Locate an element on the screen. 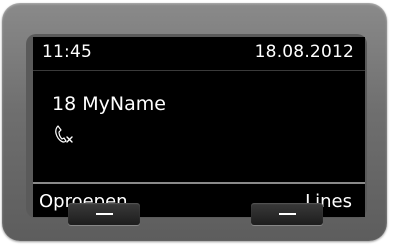 The image size is (393, 245). clock-time: 11:45 is located at coordinates (67, 52).